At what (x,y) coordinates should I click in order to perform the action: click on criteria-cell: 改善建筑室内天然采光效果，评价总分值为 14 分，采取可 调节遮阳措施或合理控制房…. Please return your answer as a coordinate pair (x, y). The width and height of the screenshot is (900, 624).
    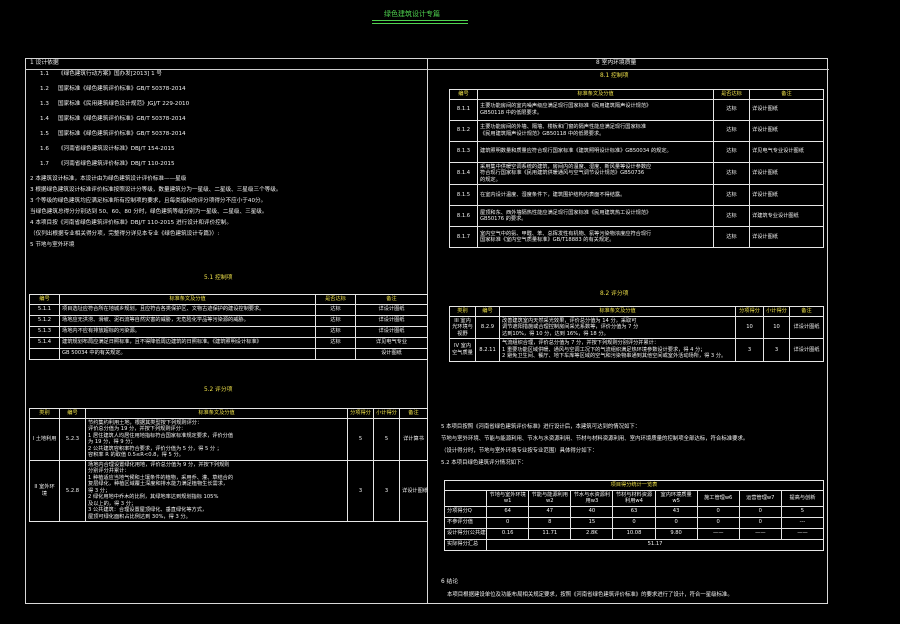
    Looking at the image, I should click on (617, 327).